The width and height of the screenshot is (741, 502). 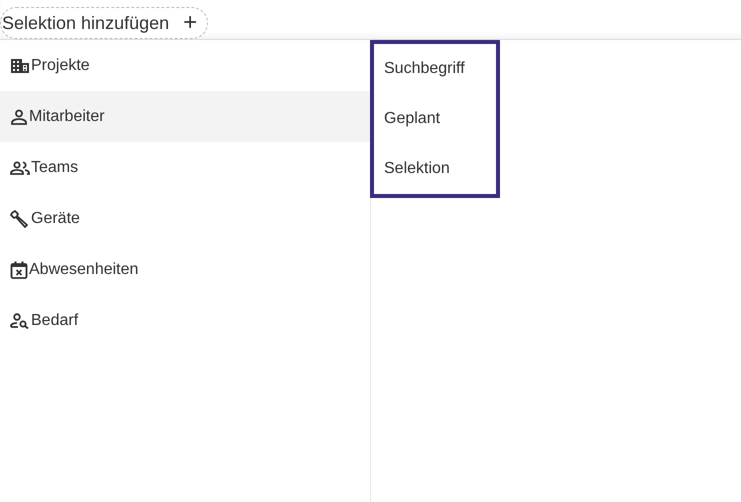 What do you see at coordinates (185, 269) in the screenshot?
I see `category-item: Abwesenheiten` at bounding box center [185, 269].